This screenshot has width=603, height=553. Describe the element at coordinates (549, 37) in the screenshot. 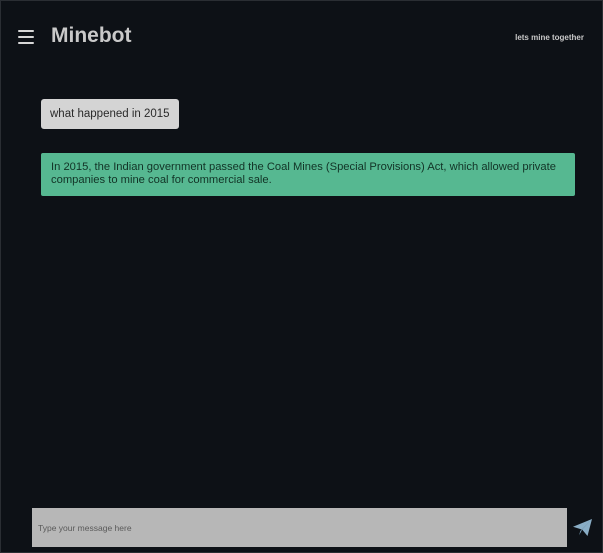

I see `app-tagline: lets mine together` at that location.